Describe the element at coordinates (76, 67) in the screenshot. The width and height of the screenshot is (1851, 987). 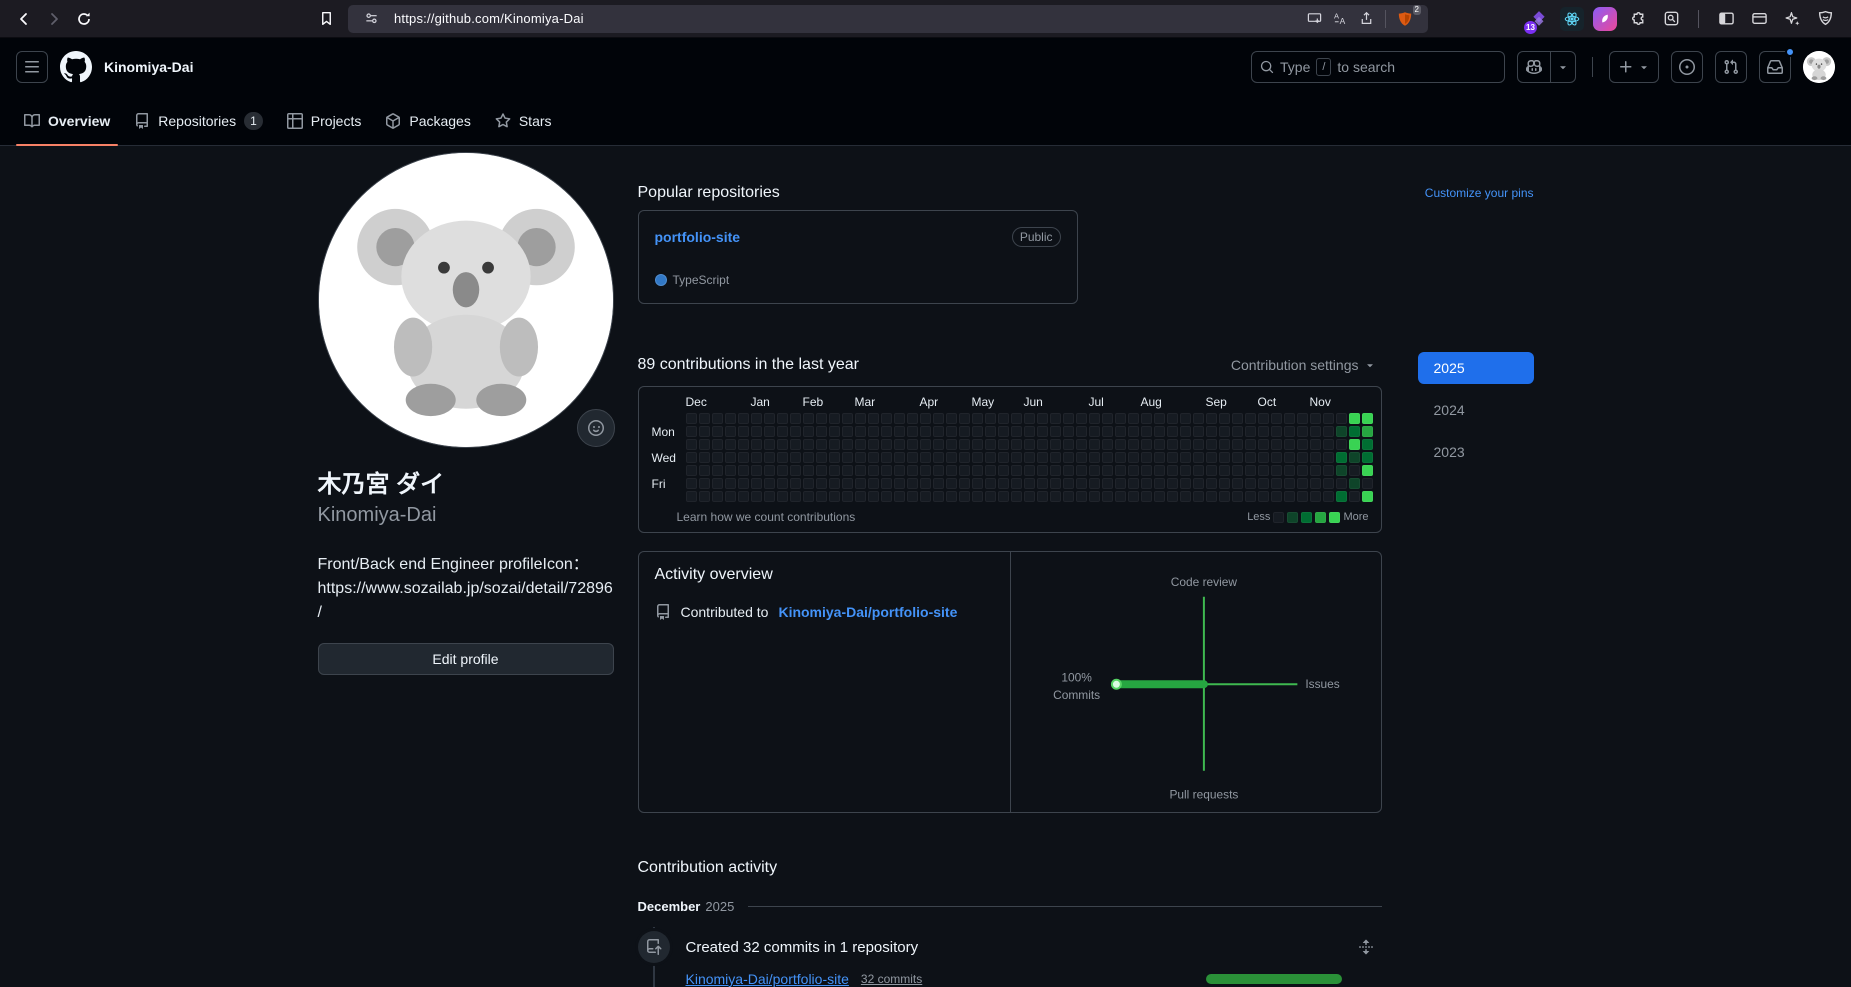
I see `github-logo-icon` at that location.